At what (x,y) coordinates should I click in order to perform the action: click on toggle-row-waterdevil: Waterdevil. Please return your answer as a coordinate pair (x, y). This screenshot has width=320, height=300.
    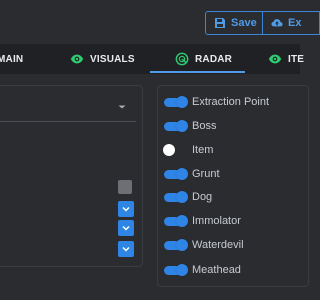
    Looking at the image, I should click on (203, 245).